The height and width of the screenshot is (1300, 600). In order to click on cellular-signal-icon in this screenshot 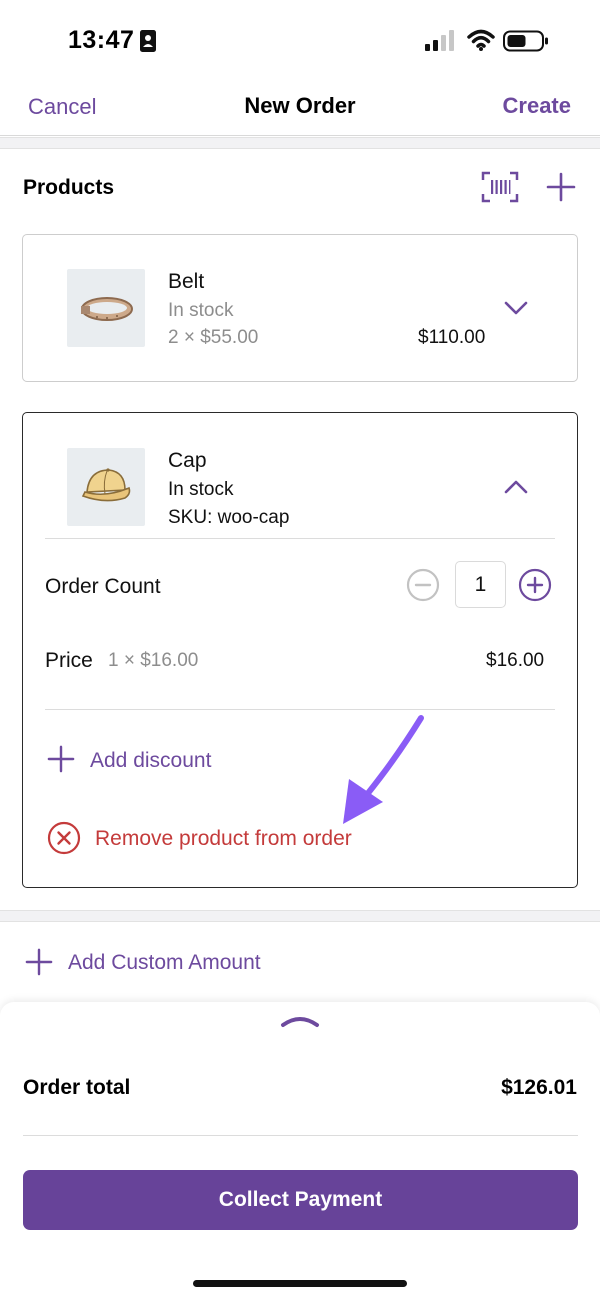, I will do `click(439, 40)`.